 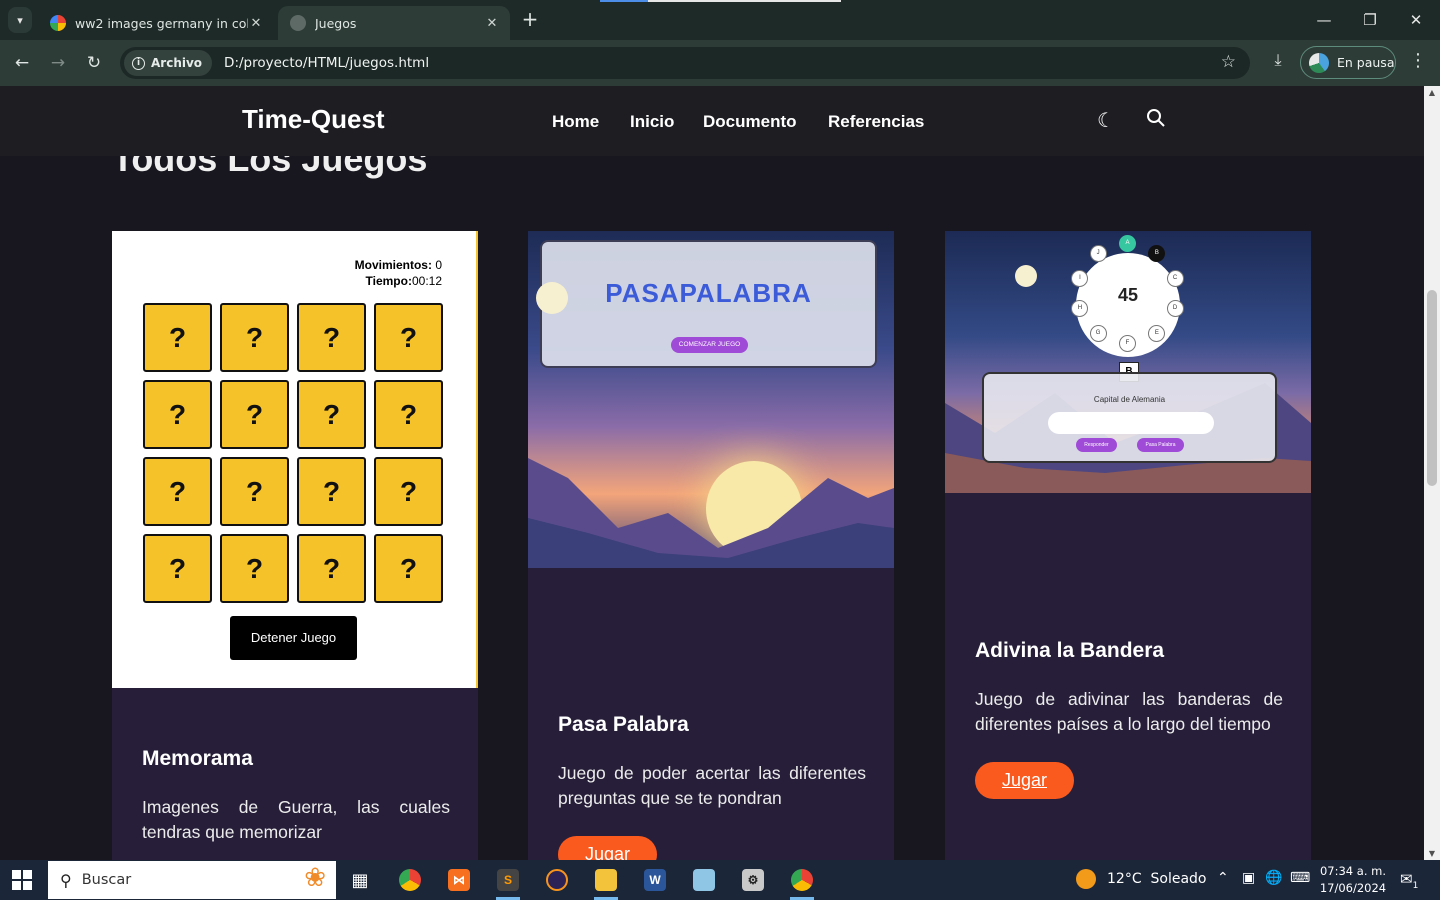 I want to click on butterfly-icon: ❀, so click(x=315, y=878).